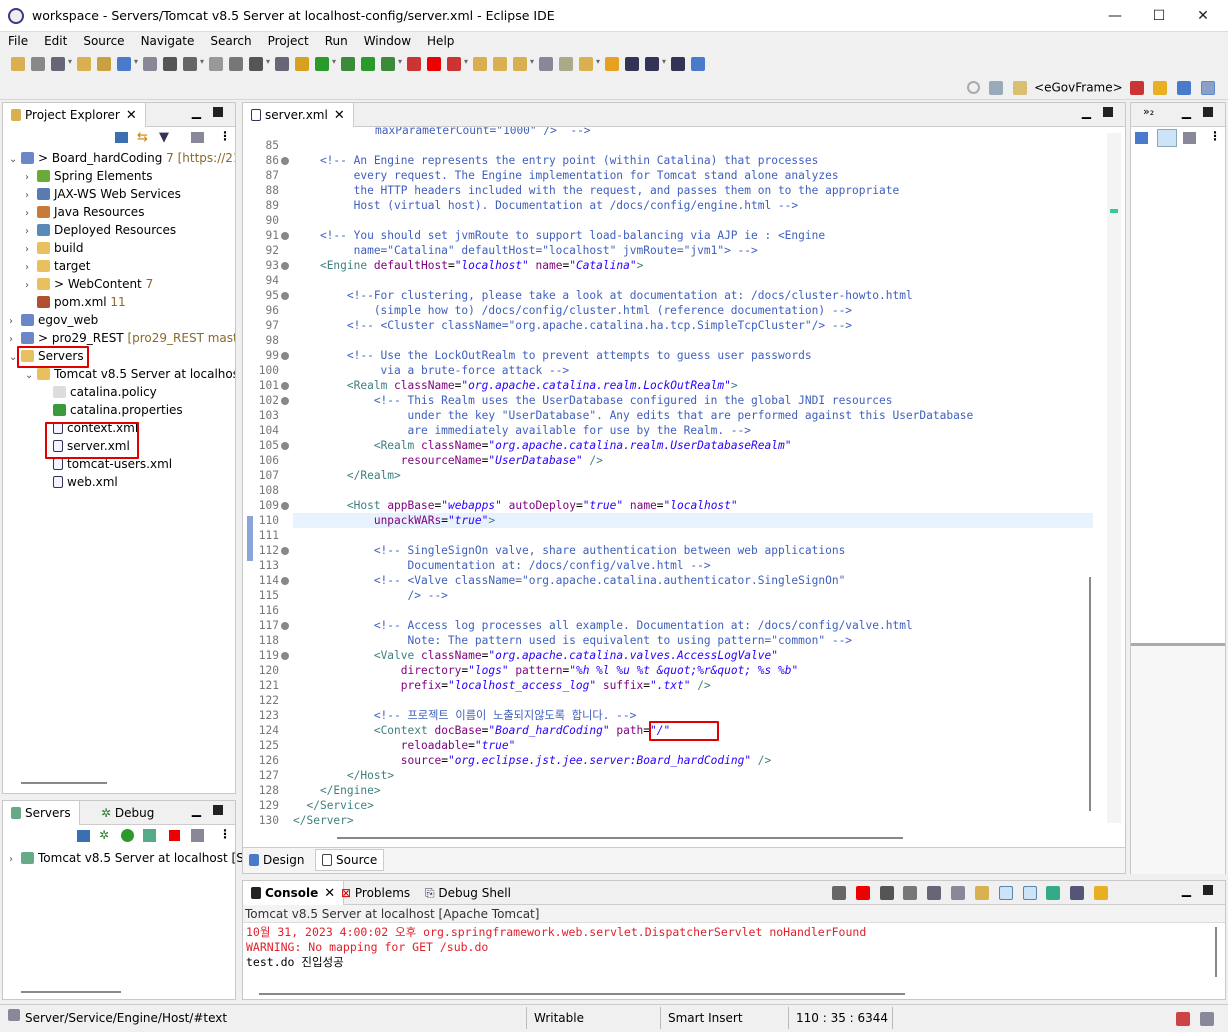  Describe the element at coordinates (1184, 87) in the screenshot. I see `java-perspective-icon` at that location.